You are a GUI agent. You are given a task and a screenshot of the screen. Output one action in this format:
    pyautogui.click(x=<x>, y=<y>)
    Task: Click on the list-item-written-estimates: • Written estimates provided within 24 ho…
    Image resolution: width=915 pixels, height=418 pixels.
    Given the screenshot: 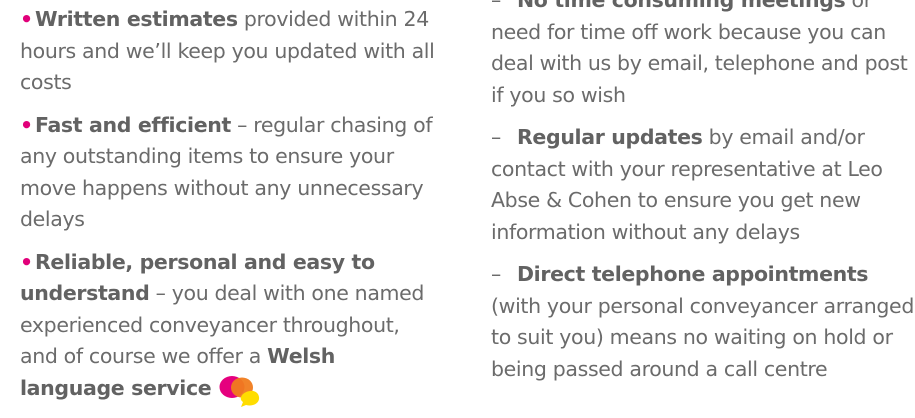 What is the action you would take?
    pyautogui.click(x=230, y=51)
    